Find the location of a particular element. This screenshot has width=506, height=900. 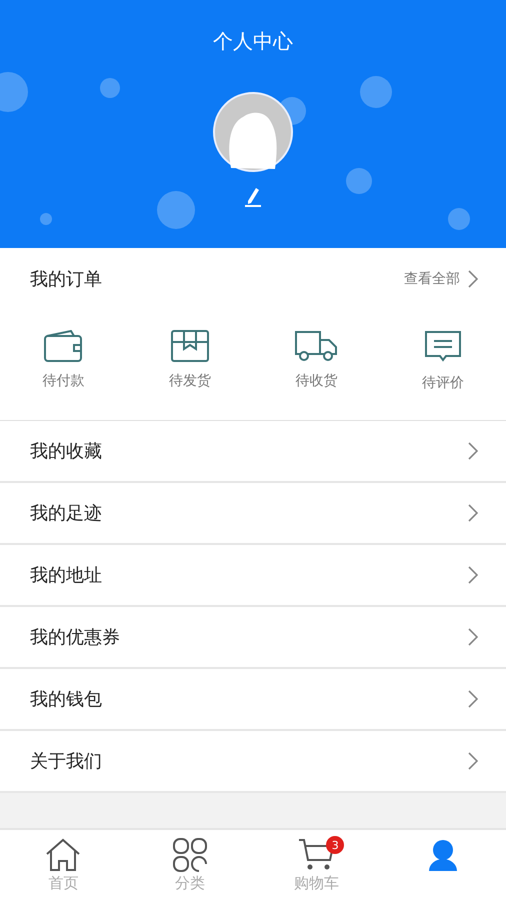

view-all-link: 查看全部 is located at coordinates (441, 279).